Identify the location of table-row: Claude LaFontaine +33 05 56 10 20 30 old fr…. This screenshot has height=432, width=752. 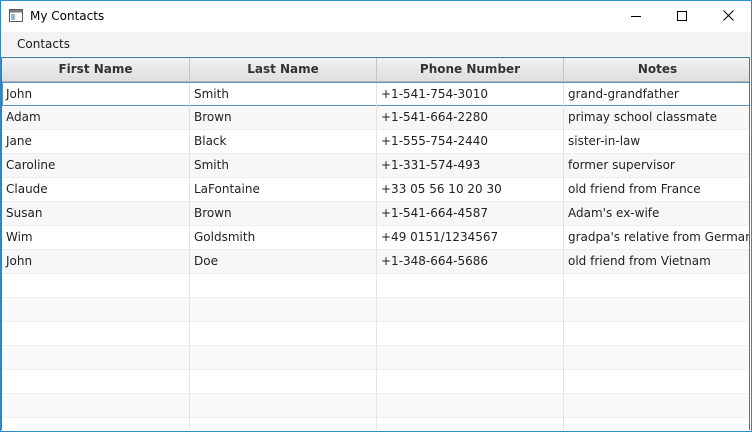
(375, 190).